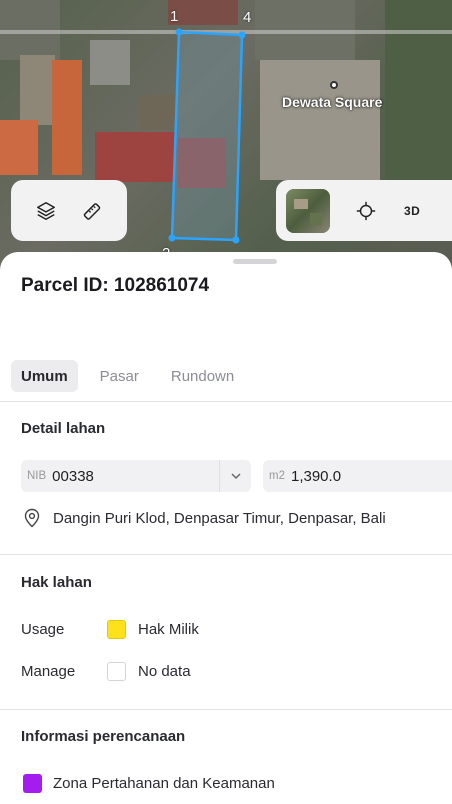 The image size is (452, 804). Describe the element at coordinates (332, 102) in the screenshot. I see `poi-label: Dewata Square` at that location.